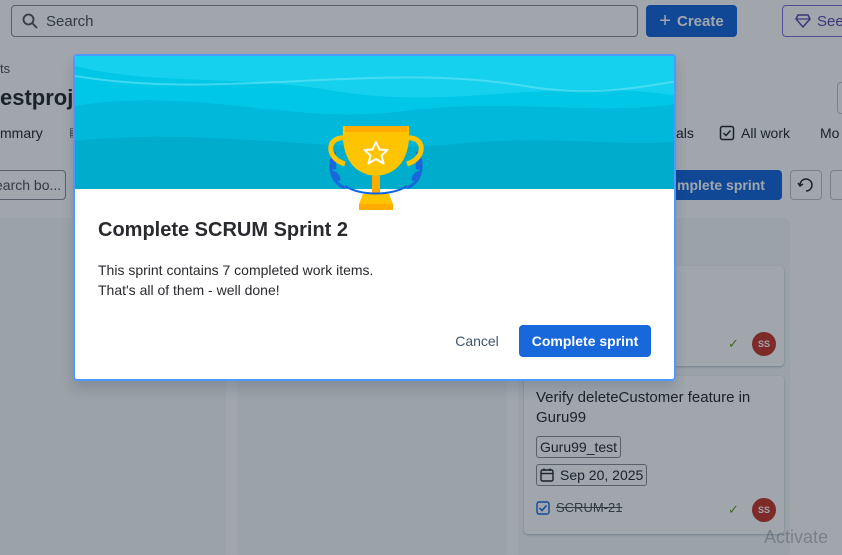  What do you see at coordinates (477, 341) in the screenshot?
I see `cancel-button: Cancel` at bounding box center [477, 341].